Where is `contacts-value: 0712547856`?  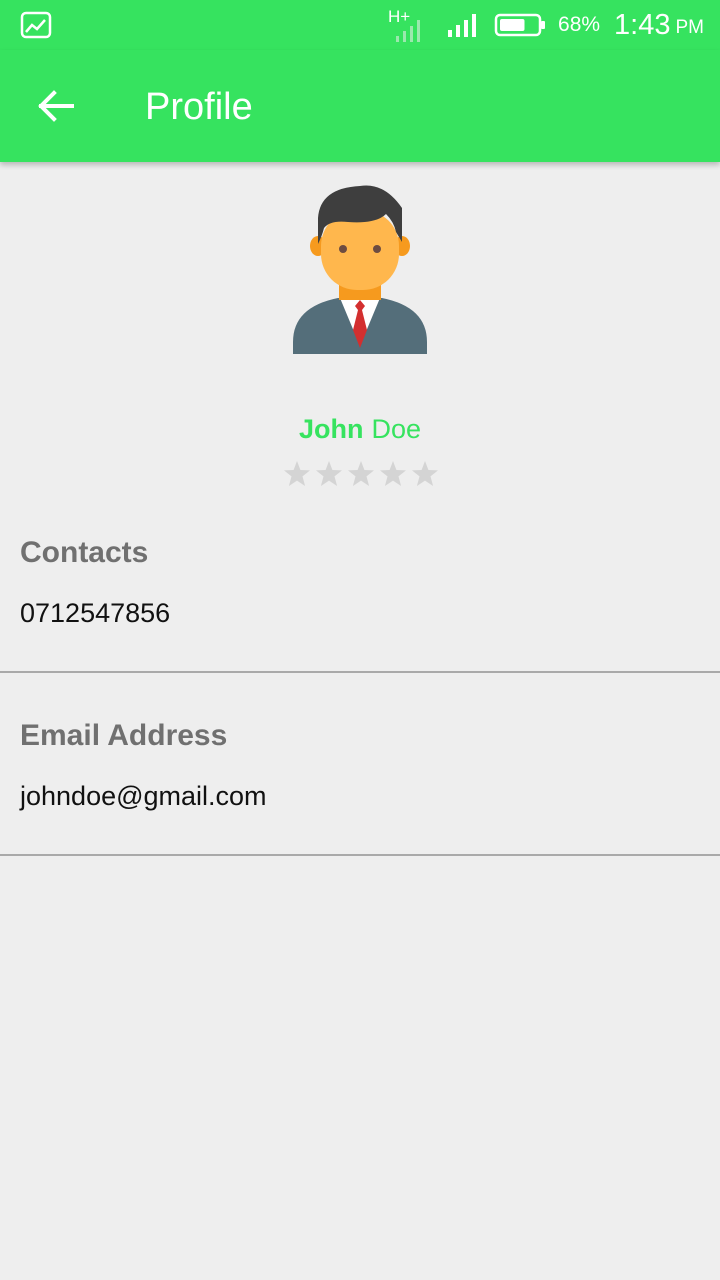
contacts-value: 0712547856 is located at coordinates (95, 613).